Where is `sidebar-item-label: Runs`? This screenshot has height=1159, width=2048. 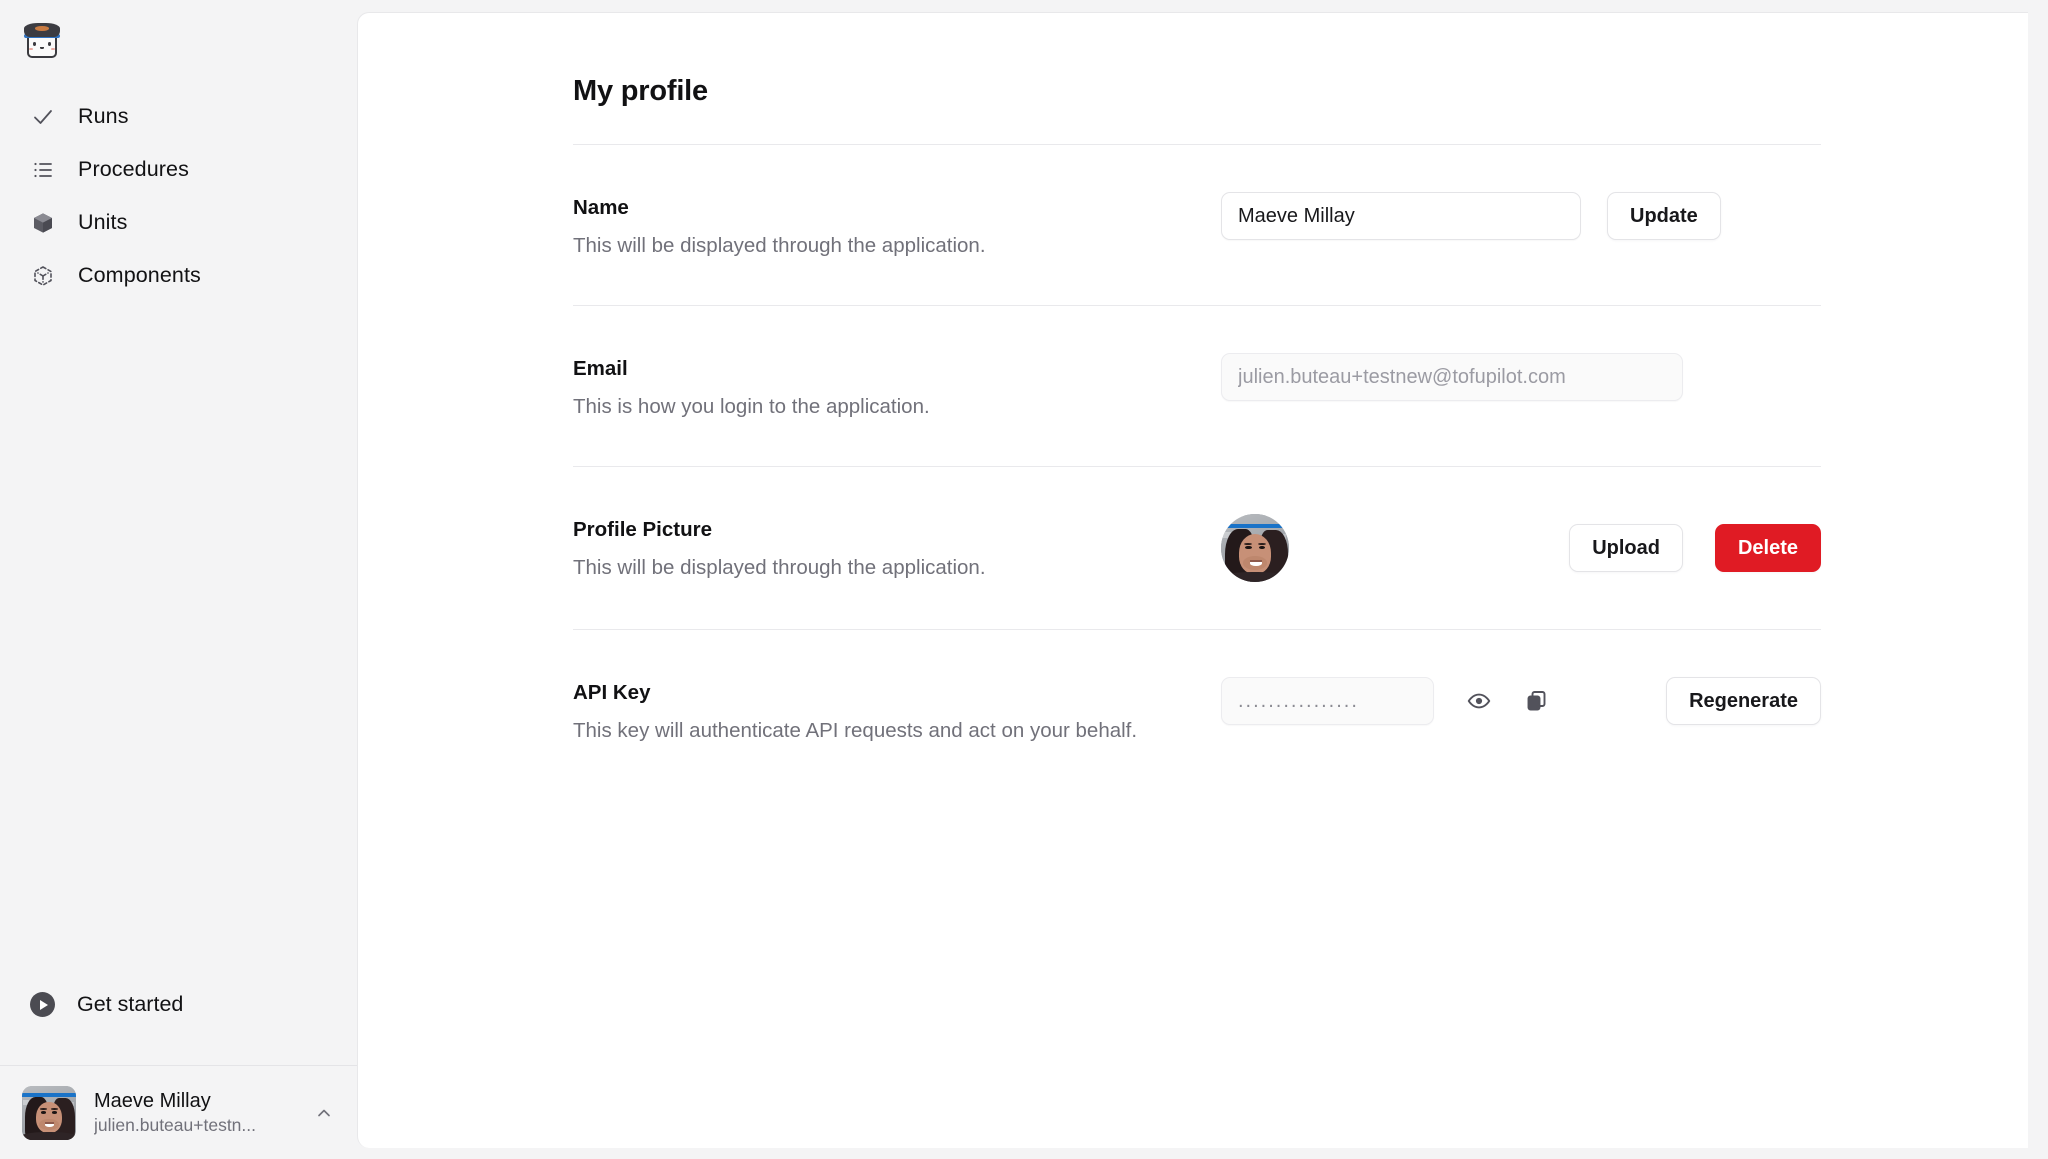 sidebar-item-label: Runs is located at coordinates (103, 116).